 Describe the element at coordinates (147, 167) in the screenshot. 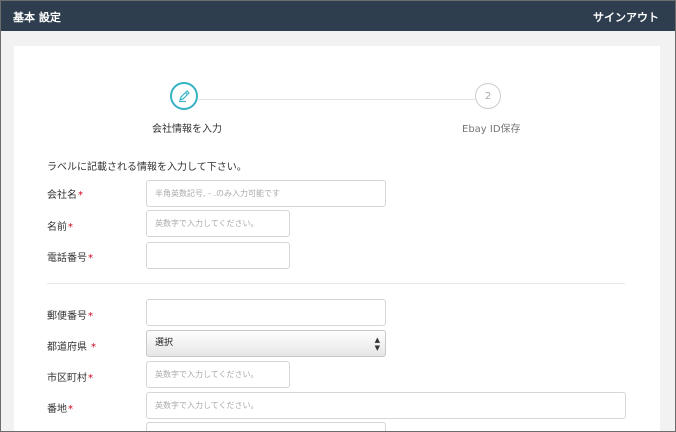

I see `form-intro: ラベルに記載される情報を入力して下さい。` at that location.